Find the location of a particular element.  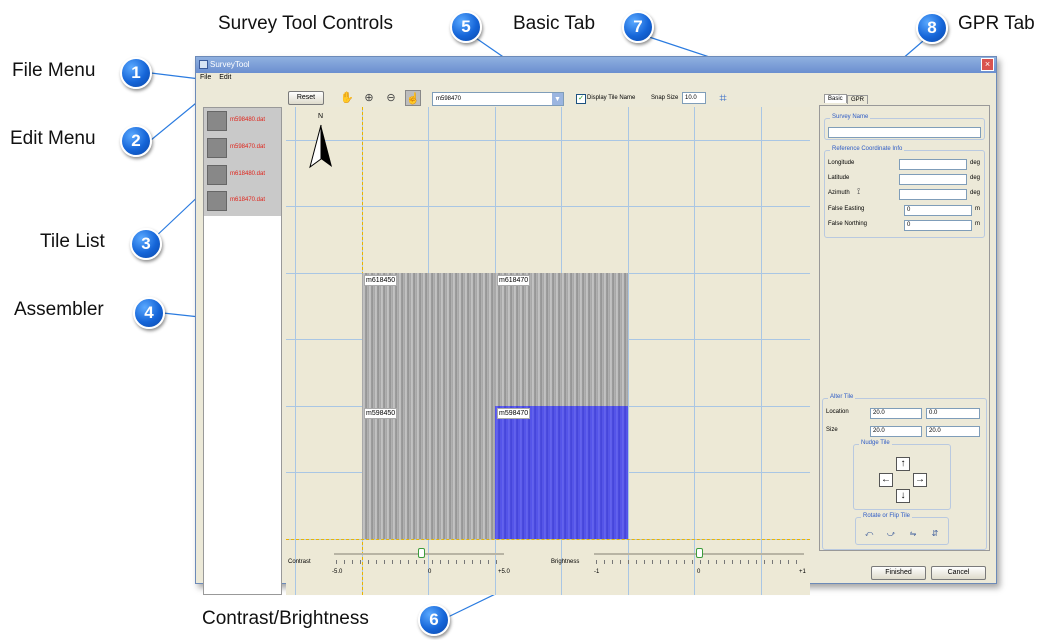

nudge-down-icon: ↓ is located at coordinates (903, 496).